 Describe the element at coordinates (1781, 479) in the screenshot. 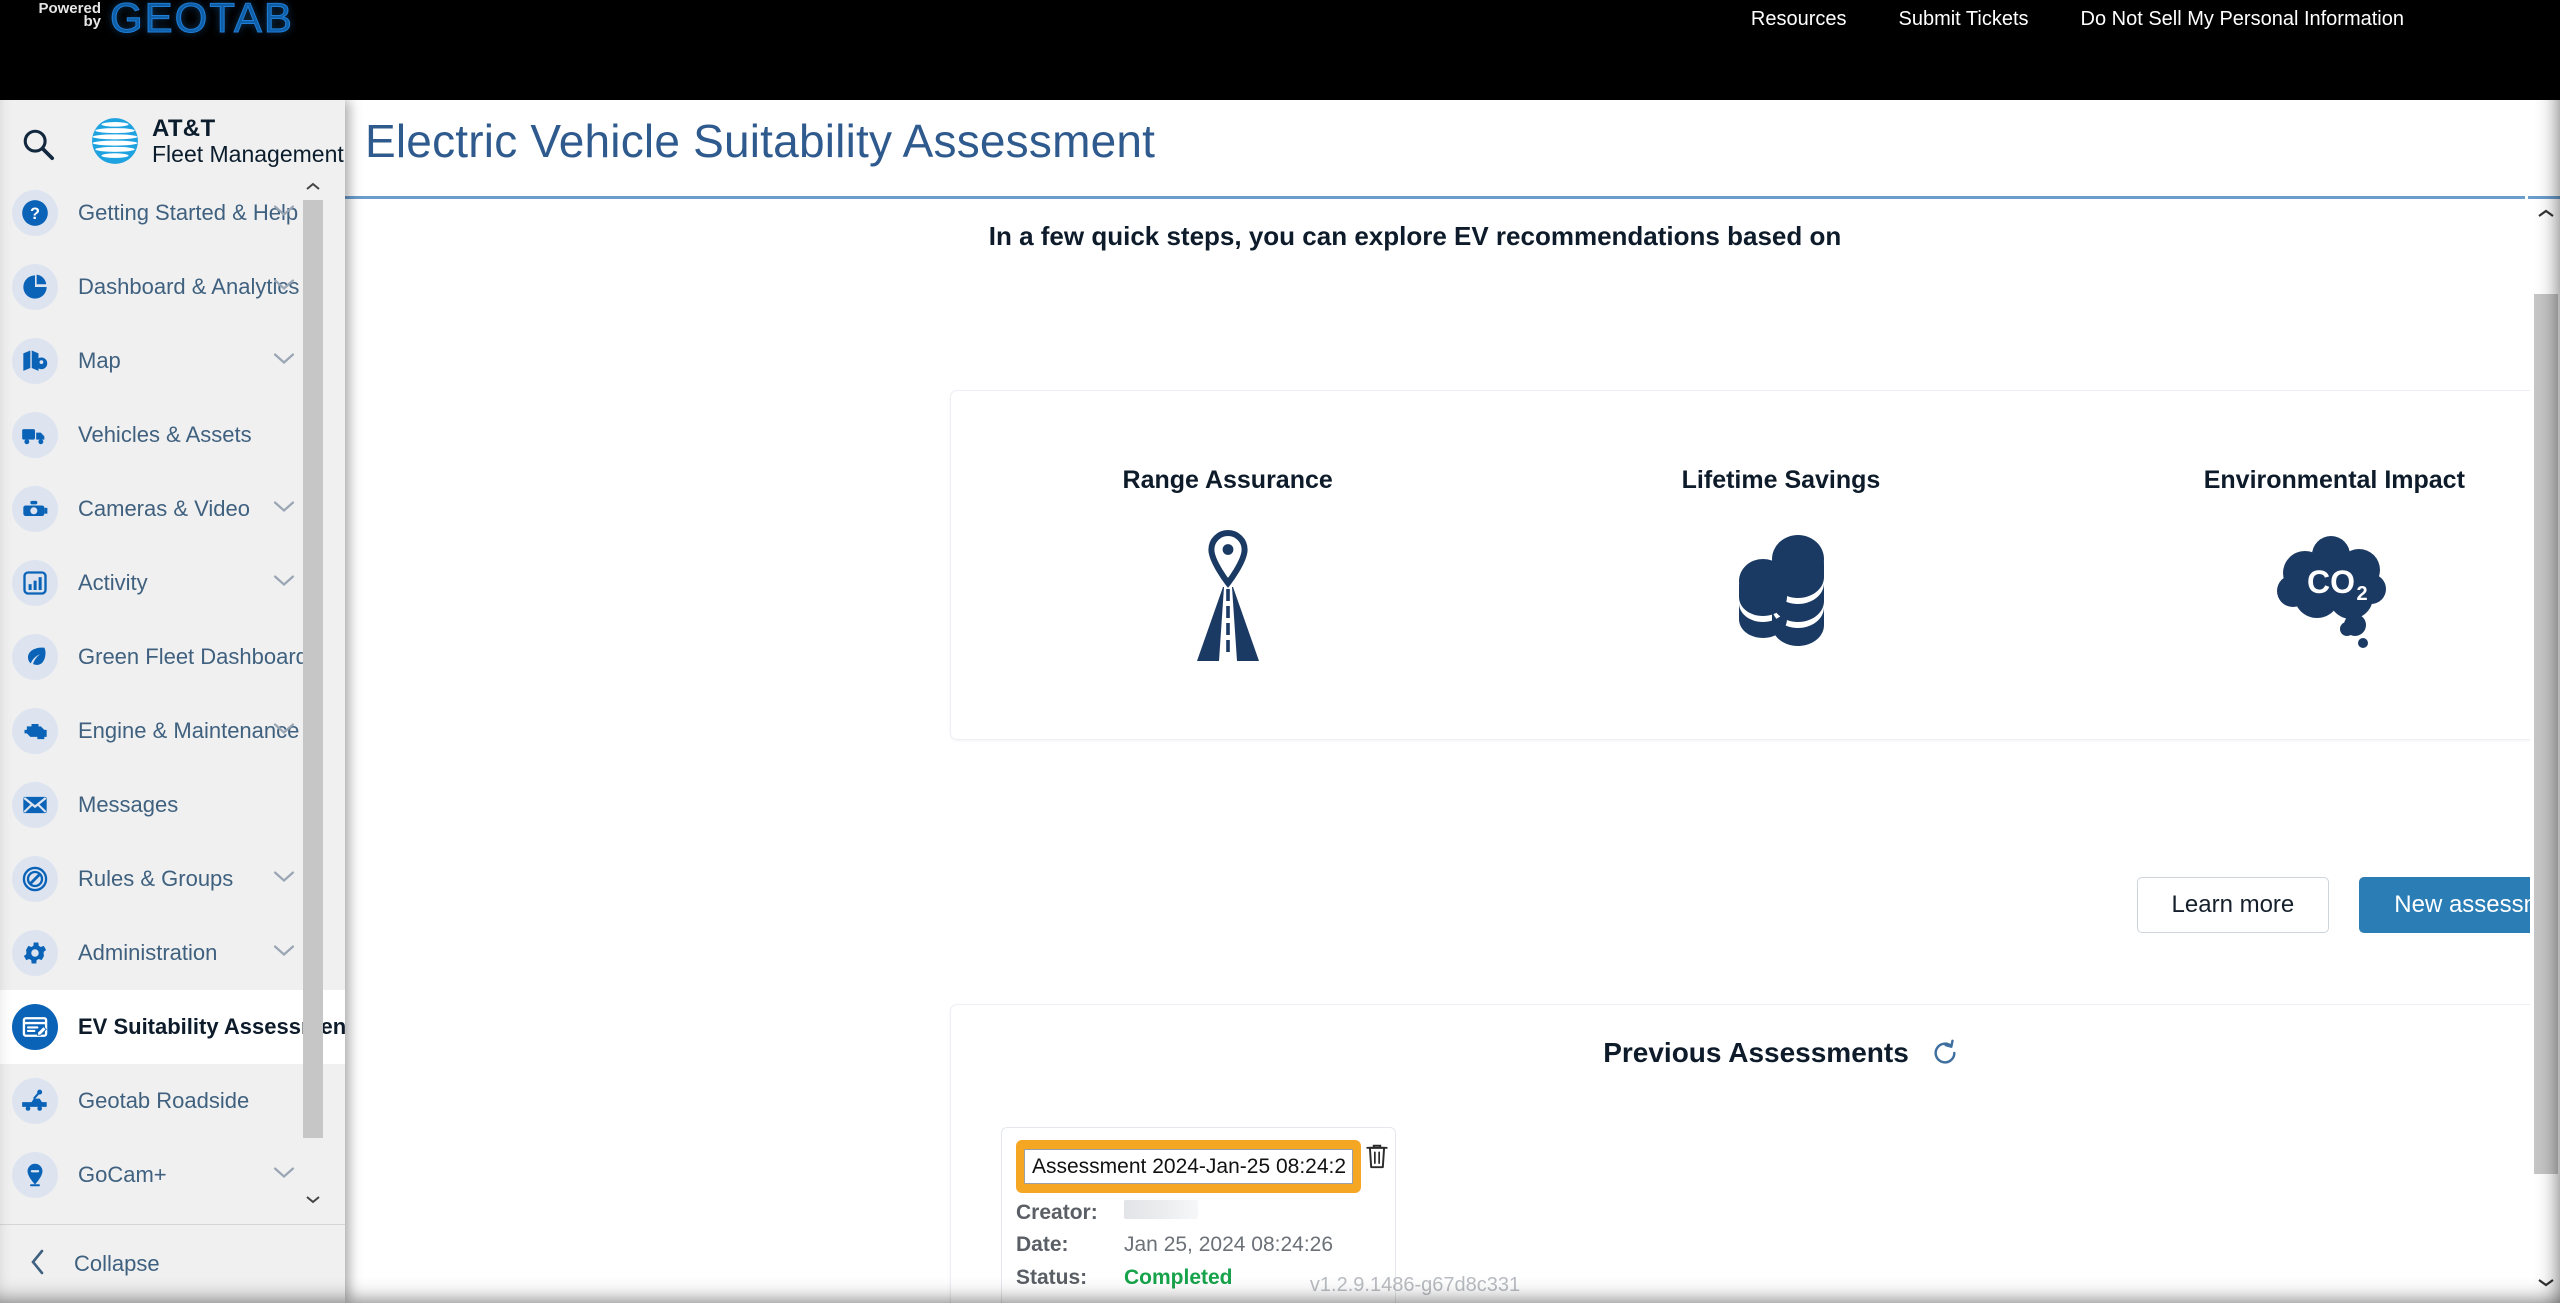

I see `feature-title: Lifetime Savings` at that location.